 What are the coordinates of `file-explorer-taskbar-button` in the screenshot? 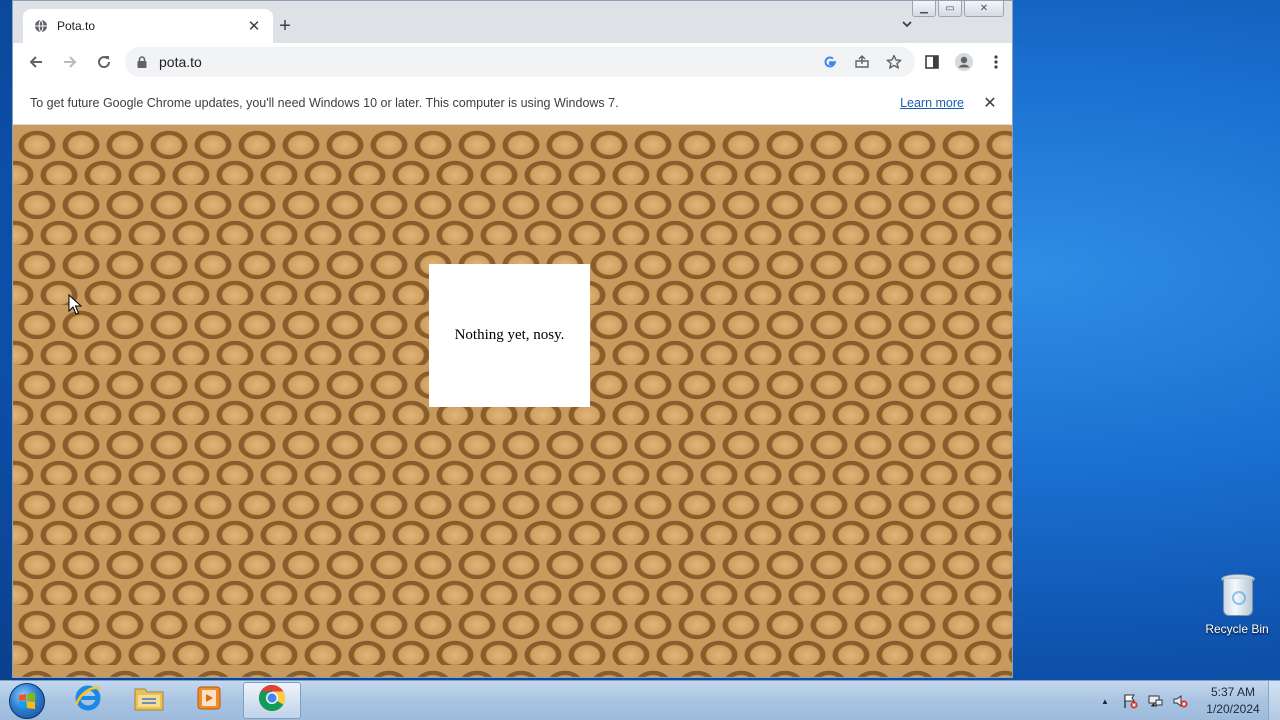 It's located at (149, 700).